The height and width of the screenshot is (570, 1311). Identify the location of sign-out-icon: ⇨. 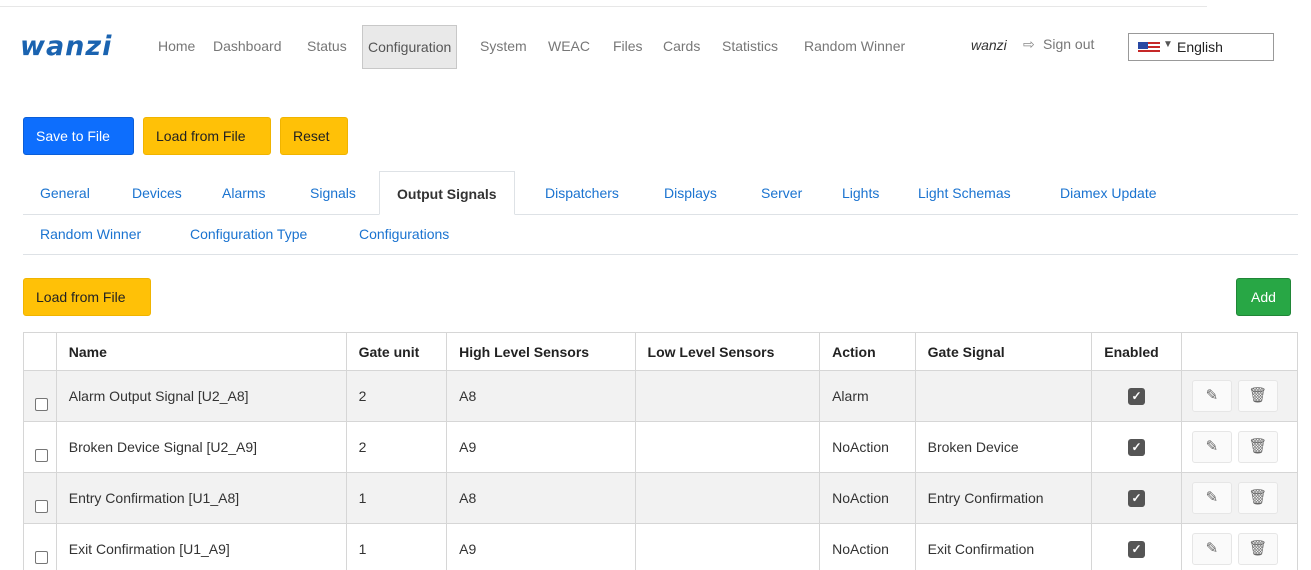
(1029, 44).